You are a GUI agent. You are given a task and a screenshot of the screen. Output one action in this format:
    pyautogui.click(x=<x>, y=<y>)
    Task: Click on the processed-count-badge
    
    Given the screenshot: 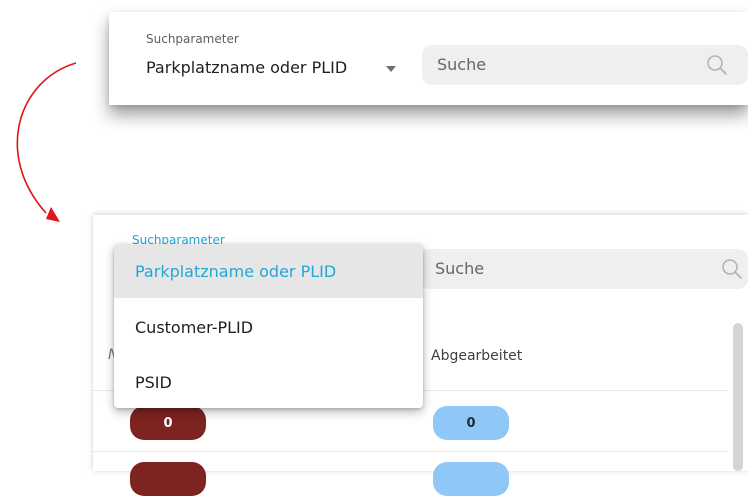 What is the action you would take?
    pyautogui.click(x=471, y=479)
    